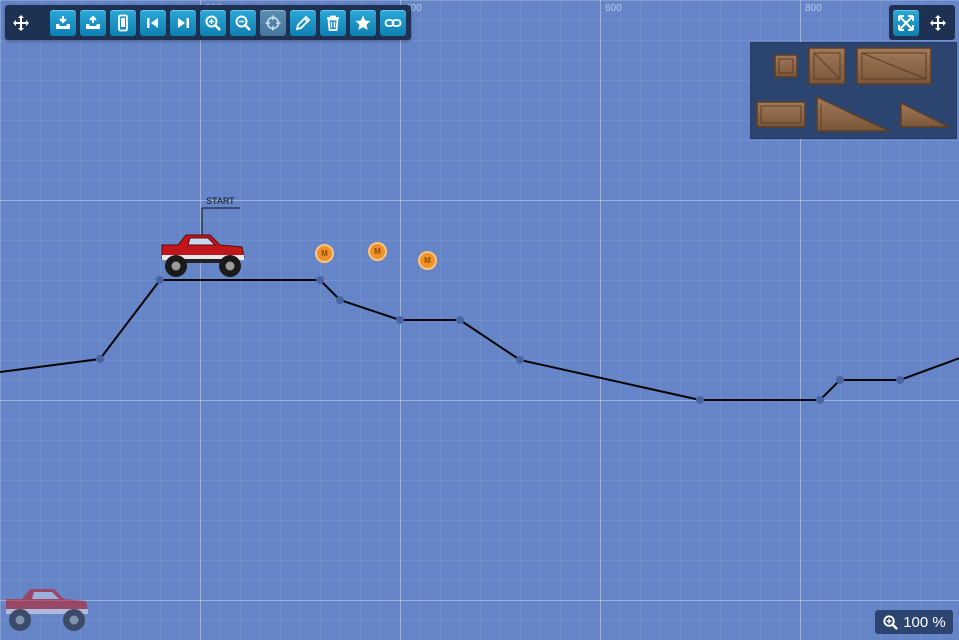 The image size is (959, 640). I want to click on move-tool-button, so click(21, 23).